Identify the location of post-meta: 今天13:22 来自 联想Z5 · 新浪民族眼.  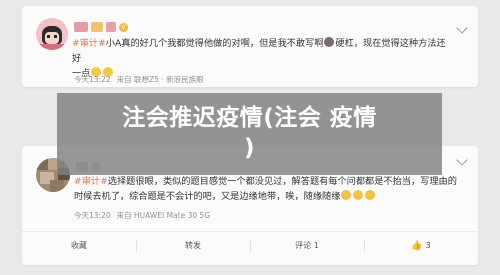
(142, 79).